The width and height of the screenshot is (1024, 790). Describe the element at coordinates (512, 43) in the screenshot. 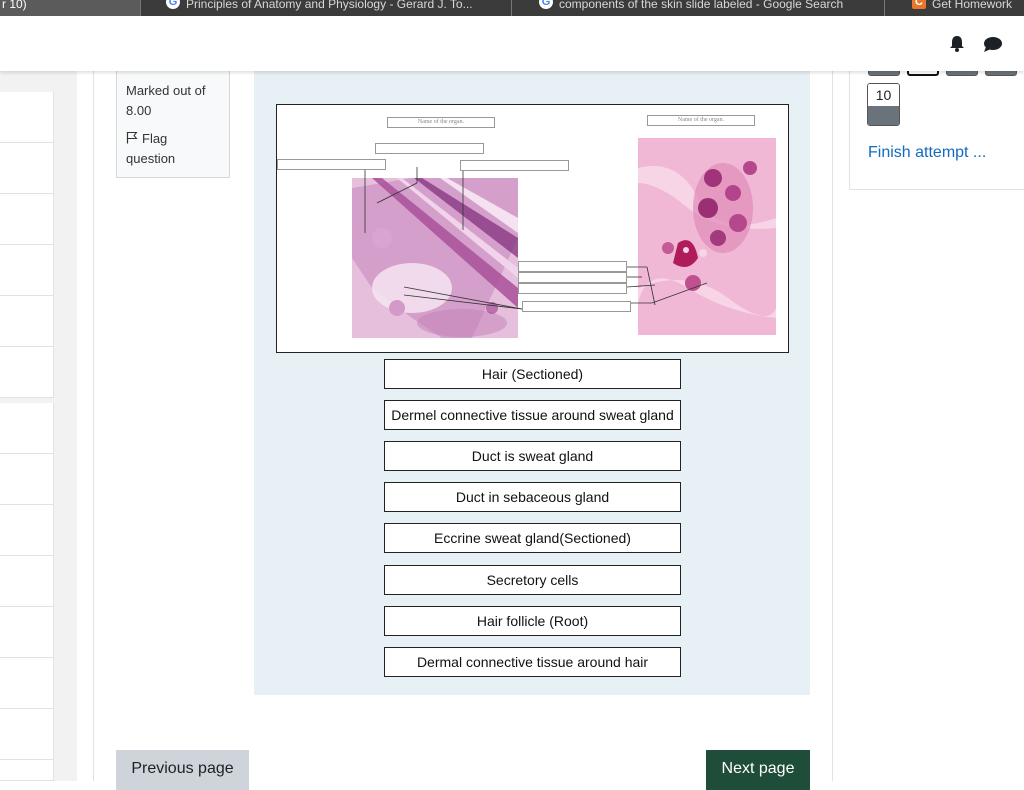

I see `site-header` at that location.